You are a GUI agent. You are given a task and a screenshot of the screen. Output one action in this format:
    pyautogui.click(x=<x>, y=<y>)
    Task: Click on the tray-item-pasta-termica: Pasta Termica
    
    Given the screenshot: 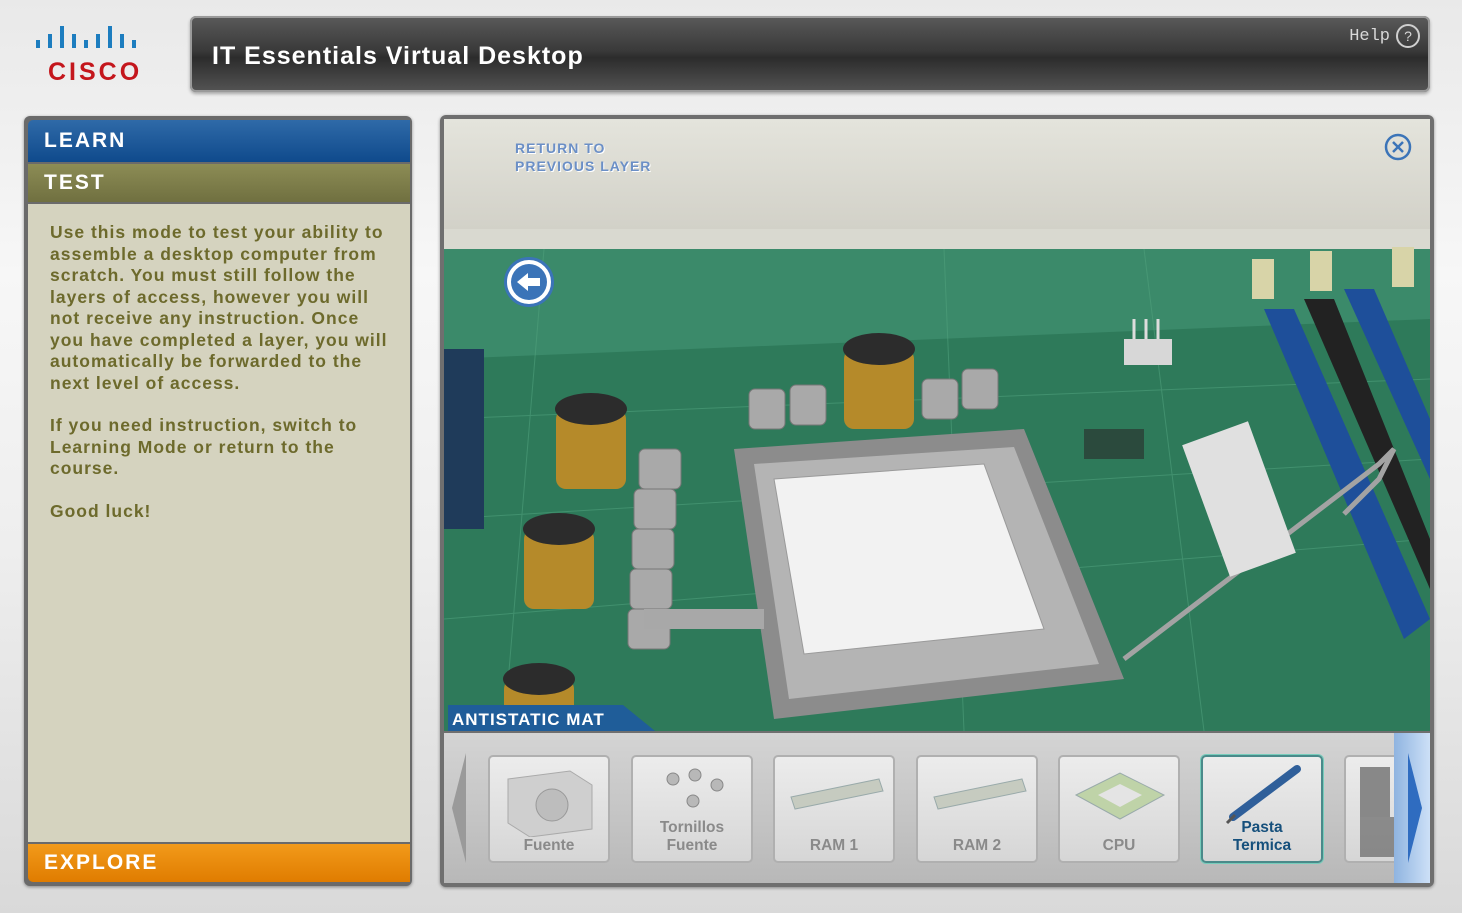 What is the action you would take?
    pyautogui.click(x=1262, y=809)
    